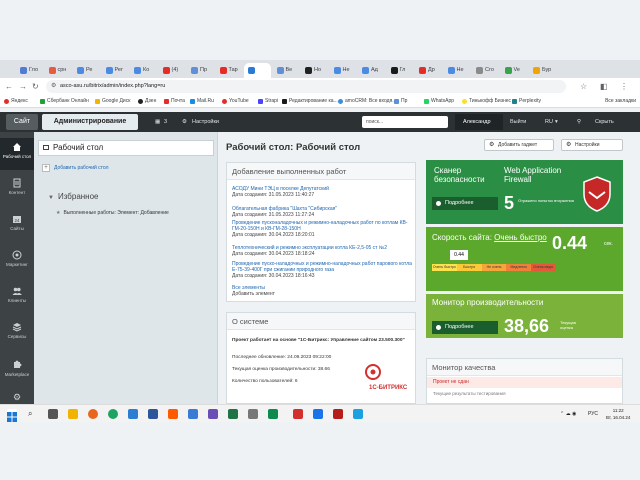 Image resolution: width=640 pixels, height=480 pixels. What do you see at coordinates (400, 101) in the screenshot?
I see `bookmark-item: Пр` at bounding box center [400, 101].